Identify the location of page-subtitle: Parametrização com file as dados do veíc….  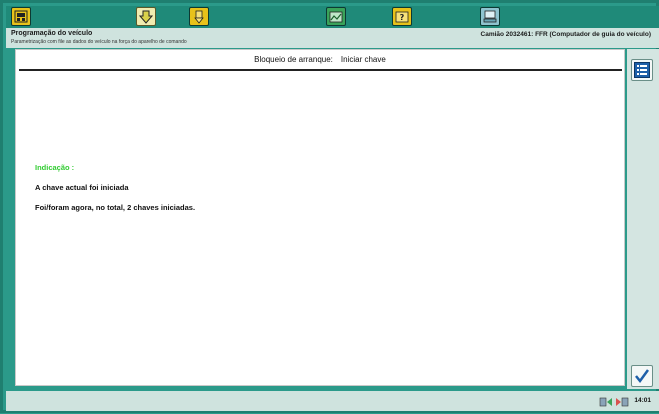
(99, 42).